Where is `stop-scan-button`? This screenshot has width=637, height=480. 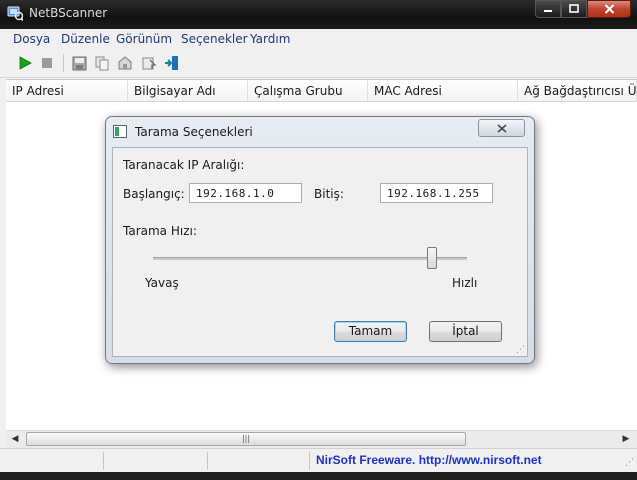
stop-scan-button is located at coordinates (47, 63).